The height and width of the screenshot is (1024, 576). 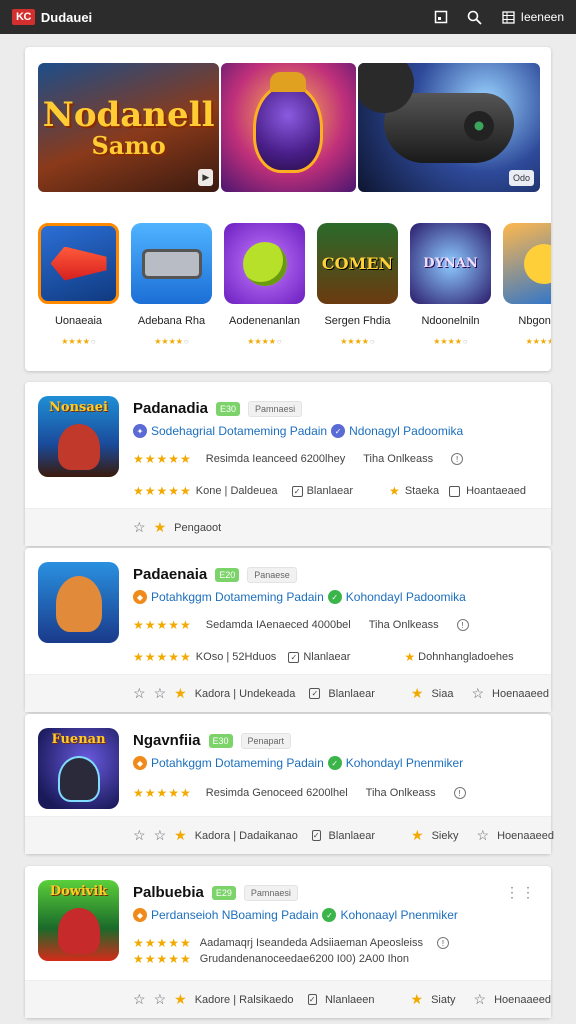 I want to click on box-icon, so click(x=455, y=491).